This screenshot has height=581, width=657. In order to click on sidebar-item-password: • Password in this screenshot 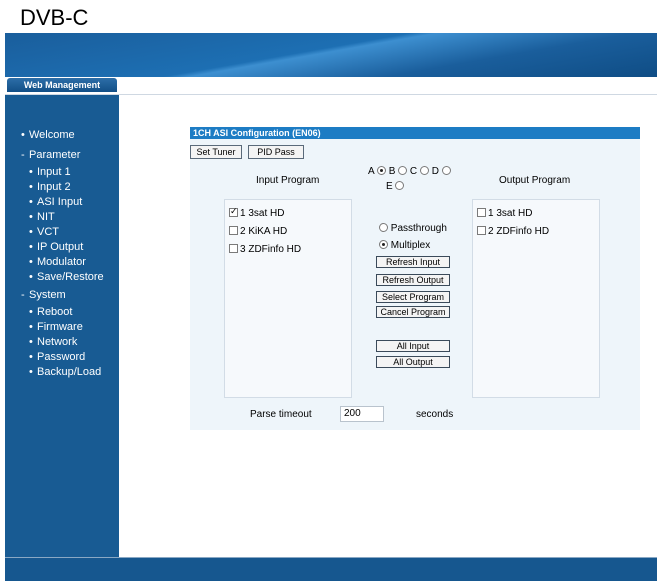, I will do `click(62, 357)`.